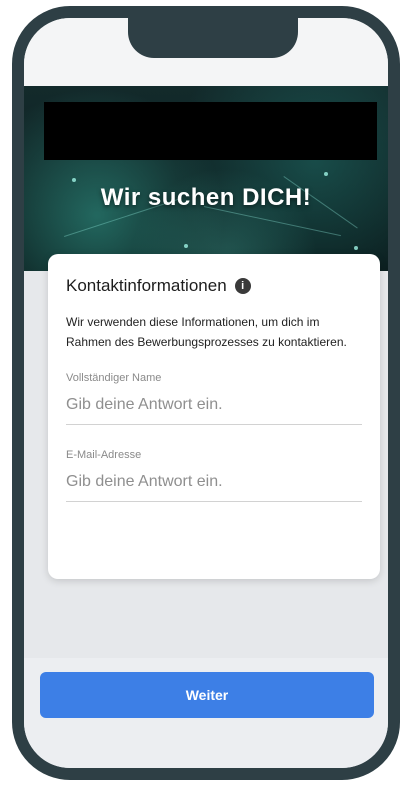 Image resolution: width=412 pixels, height=787 pixels. I want to click on email-label: E-Mail-Adresse, so click(104, 455).